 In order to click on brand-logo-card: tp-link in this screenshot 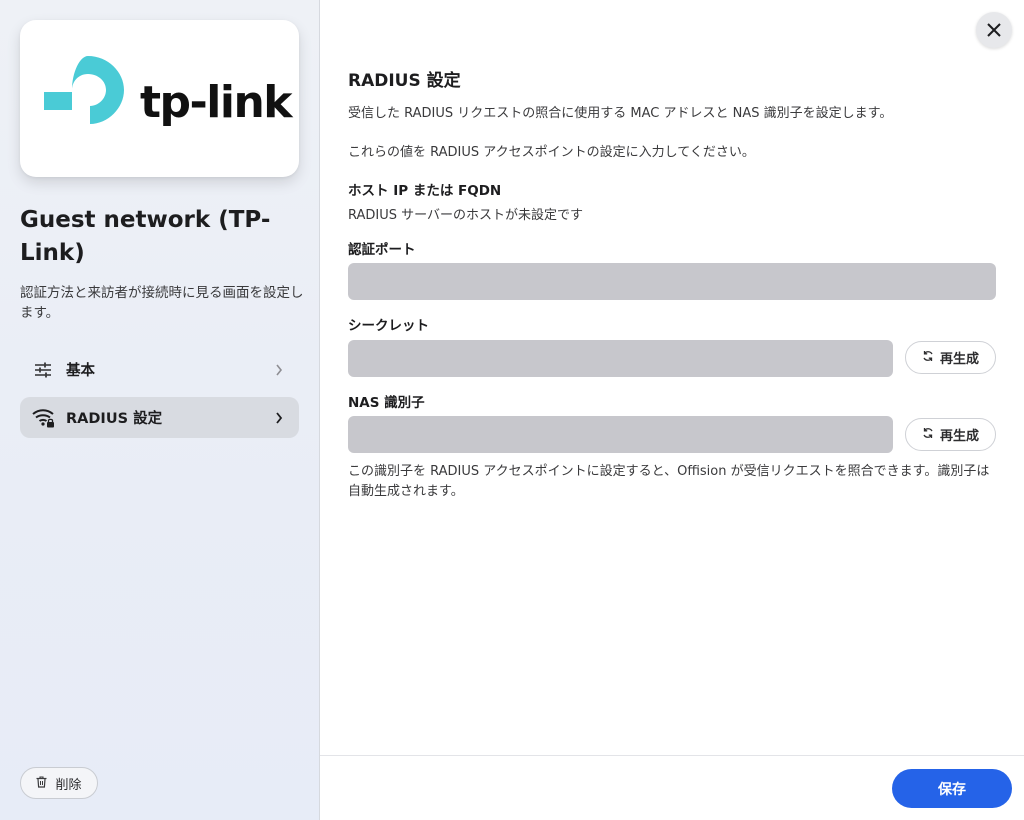, I will do `click(159, 98)`.